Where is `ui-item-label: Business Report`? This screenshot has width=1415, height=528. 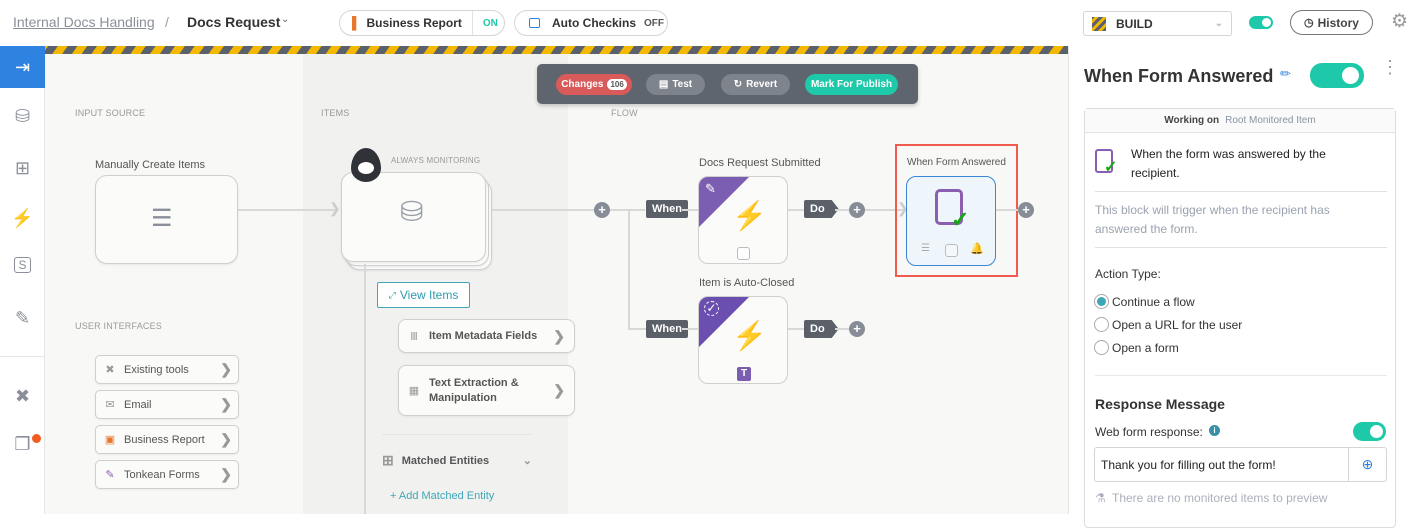
ui-item-label: Business Report is located at coordinates (164, 439).